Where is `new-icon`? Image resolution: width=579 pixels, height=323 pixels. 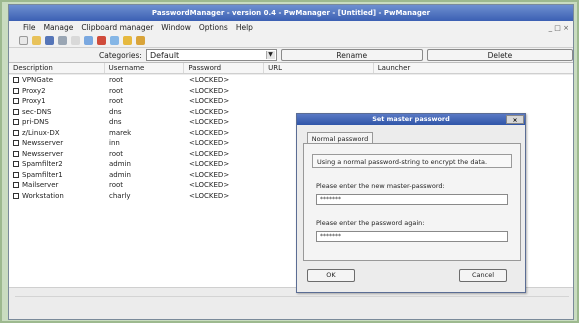 new-icon is located at coordinates (23, 40).